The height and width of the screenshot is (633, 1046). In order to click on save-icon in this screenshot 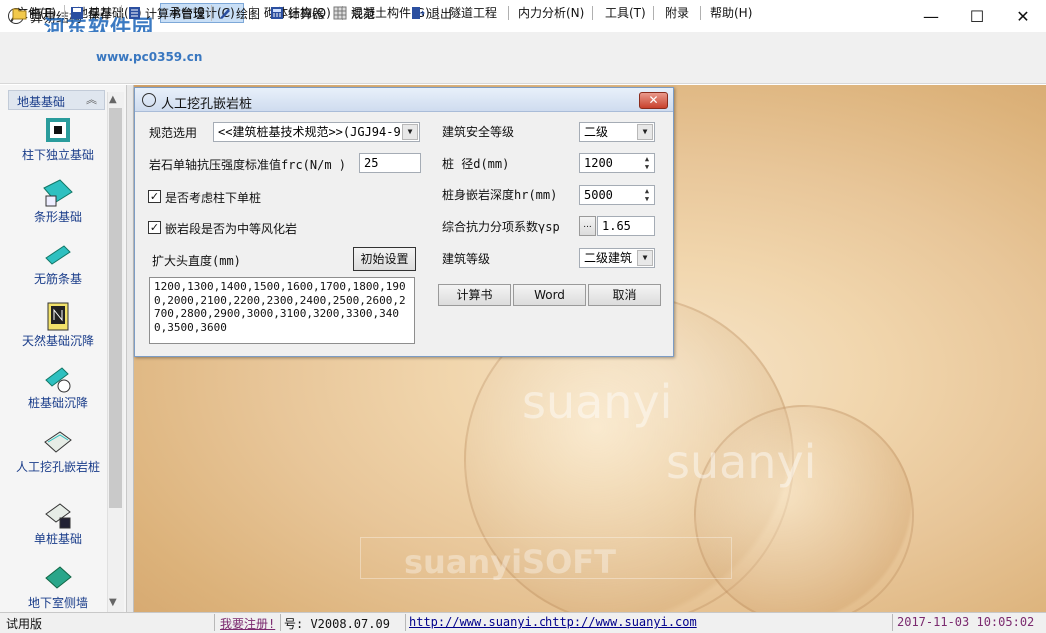, I will do `click(77, 13)`.